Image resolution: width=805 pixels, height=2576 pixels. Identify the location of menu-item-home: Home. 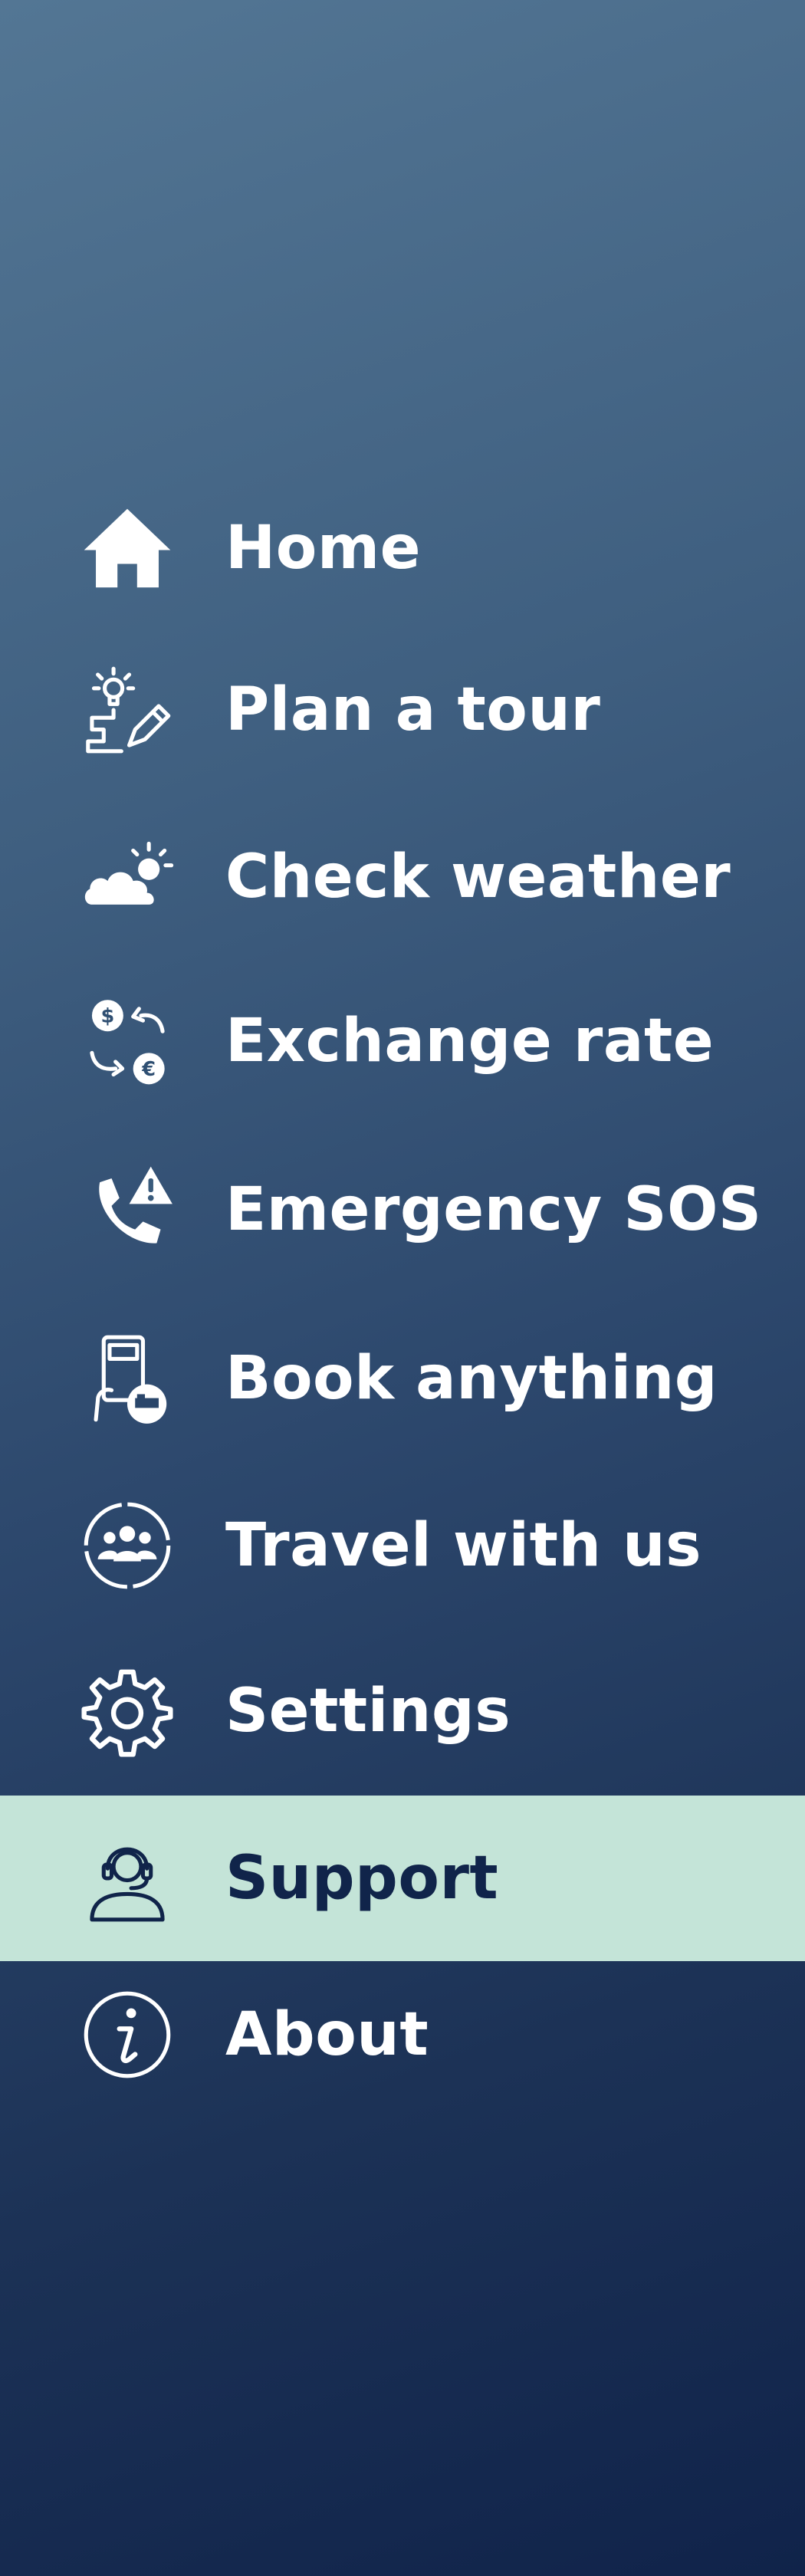
(402, 548).